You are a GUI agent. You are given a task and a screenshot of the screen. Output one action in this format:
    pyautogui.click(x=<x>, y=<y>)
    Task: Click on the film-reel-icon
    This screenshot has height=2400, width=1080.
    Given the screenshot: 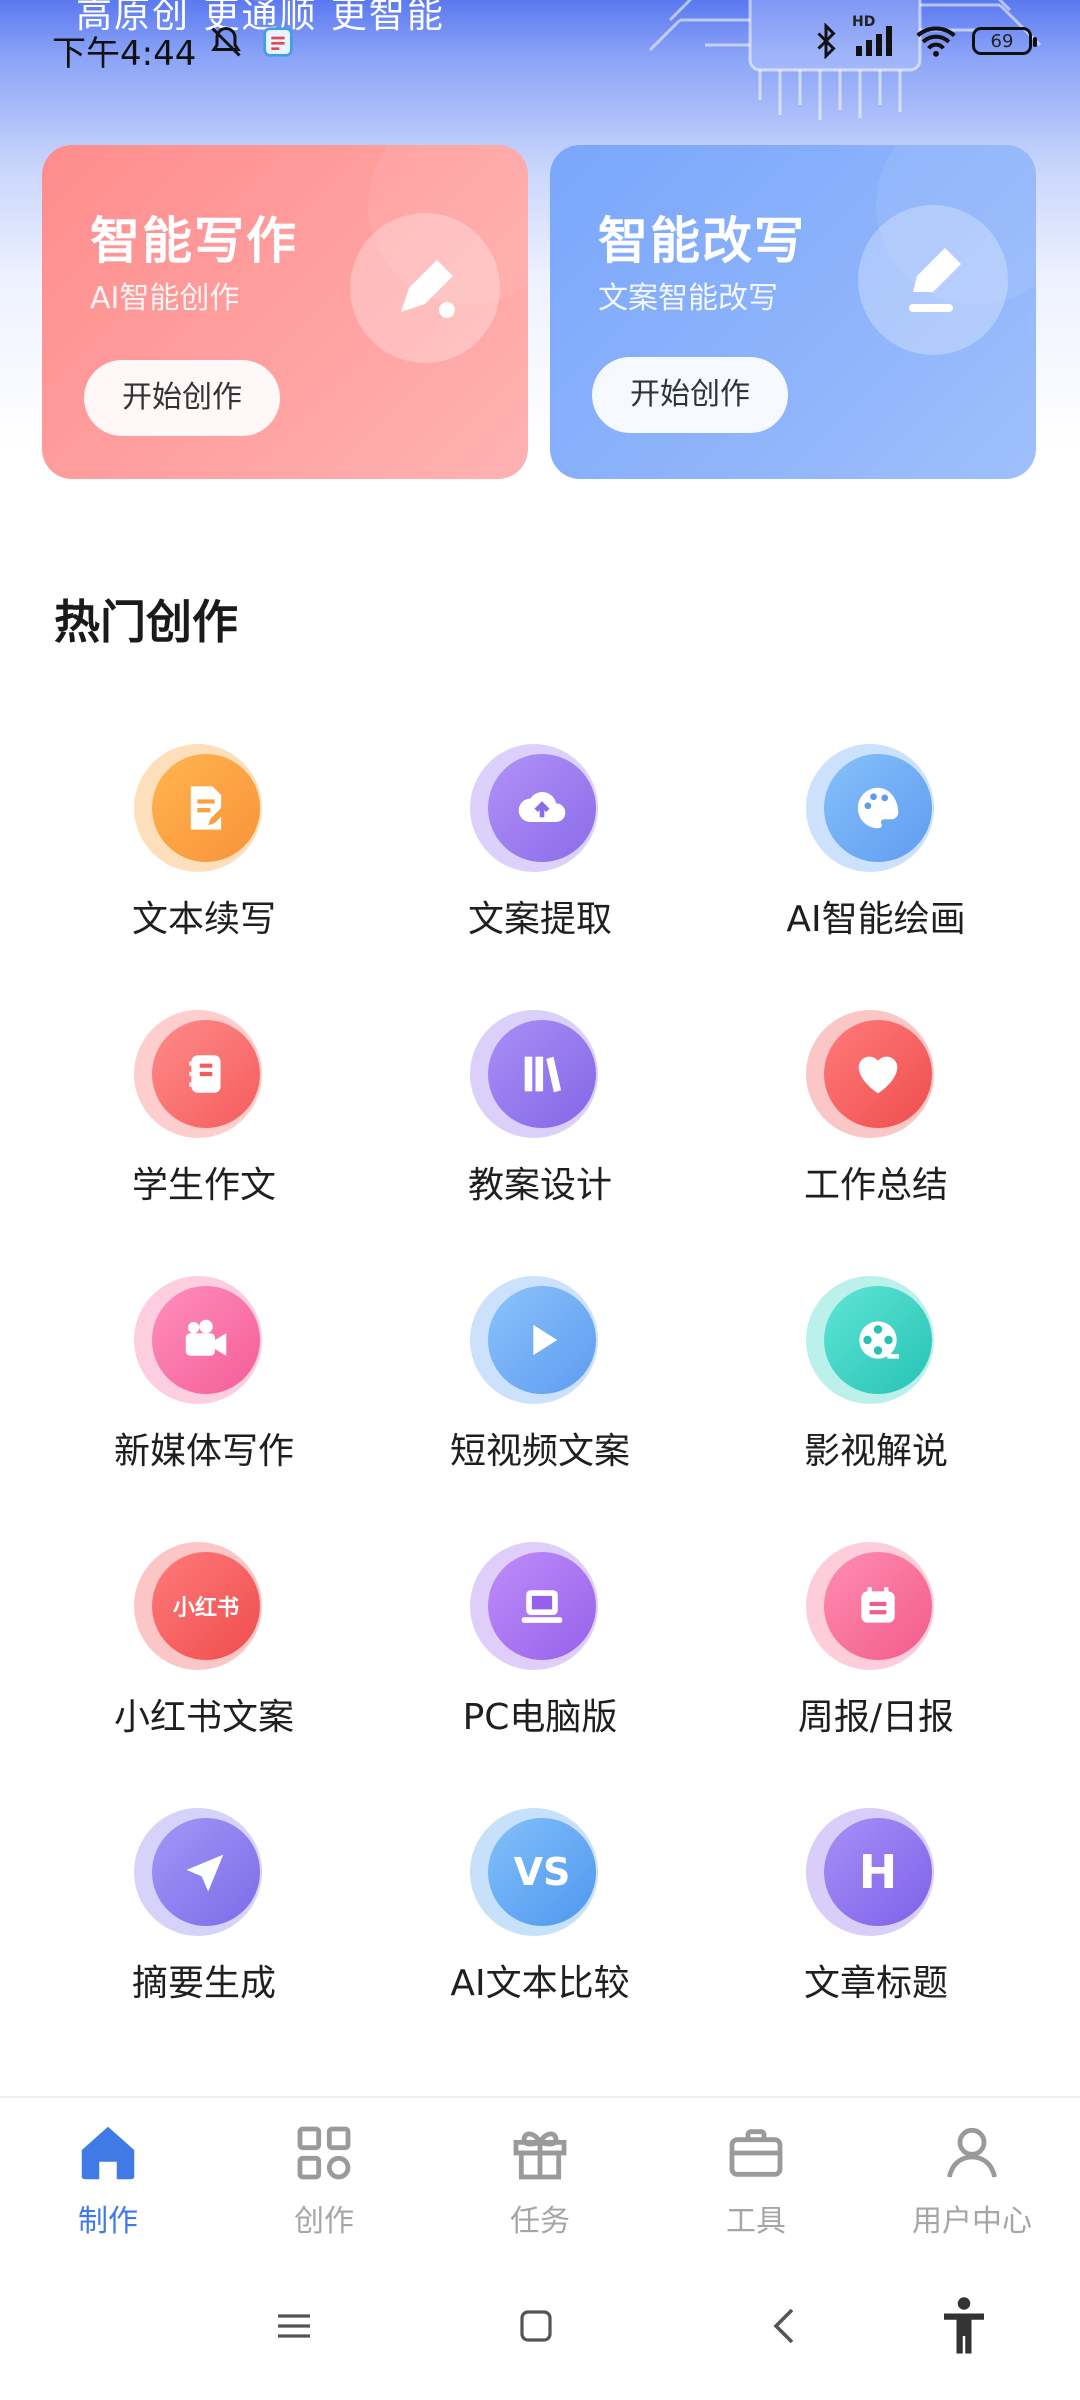 What is the action you would take?
    pyautogui.click(x=876, y=1342)
    